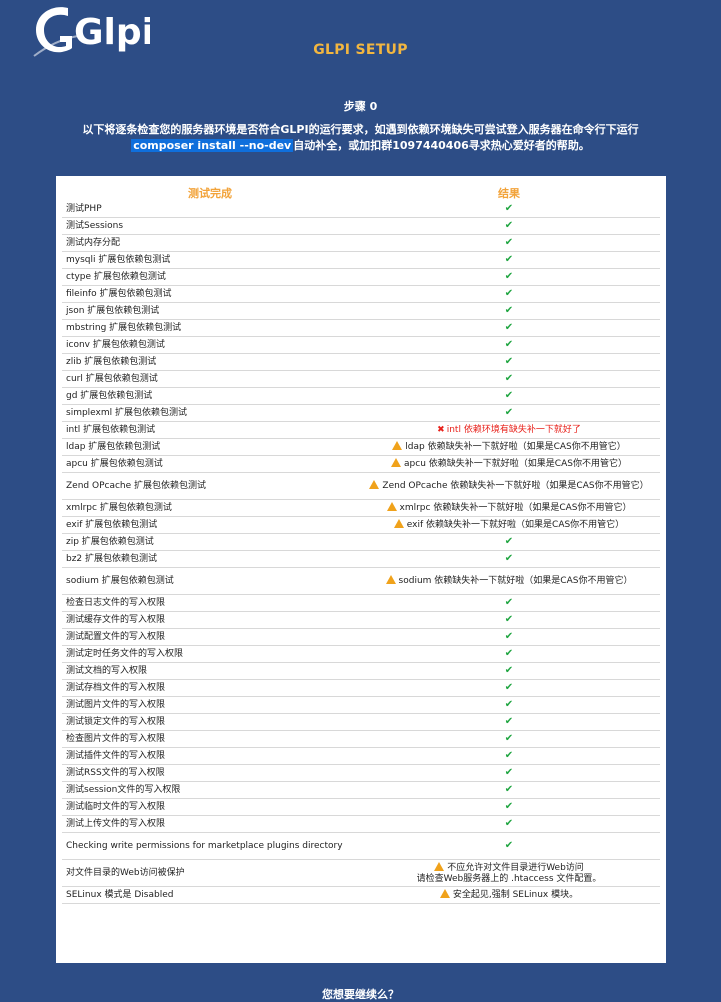  I want to click on table-row: iconv 扩展包依赖包测试 ✔, so click(361, 345).